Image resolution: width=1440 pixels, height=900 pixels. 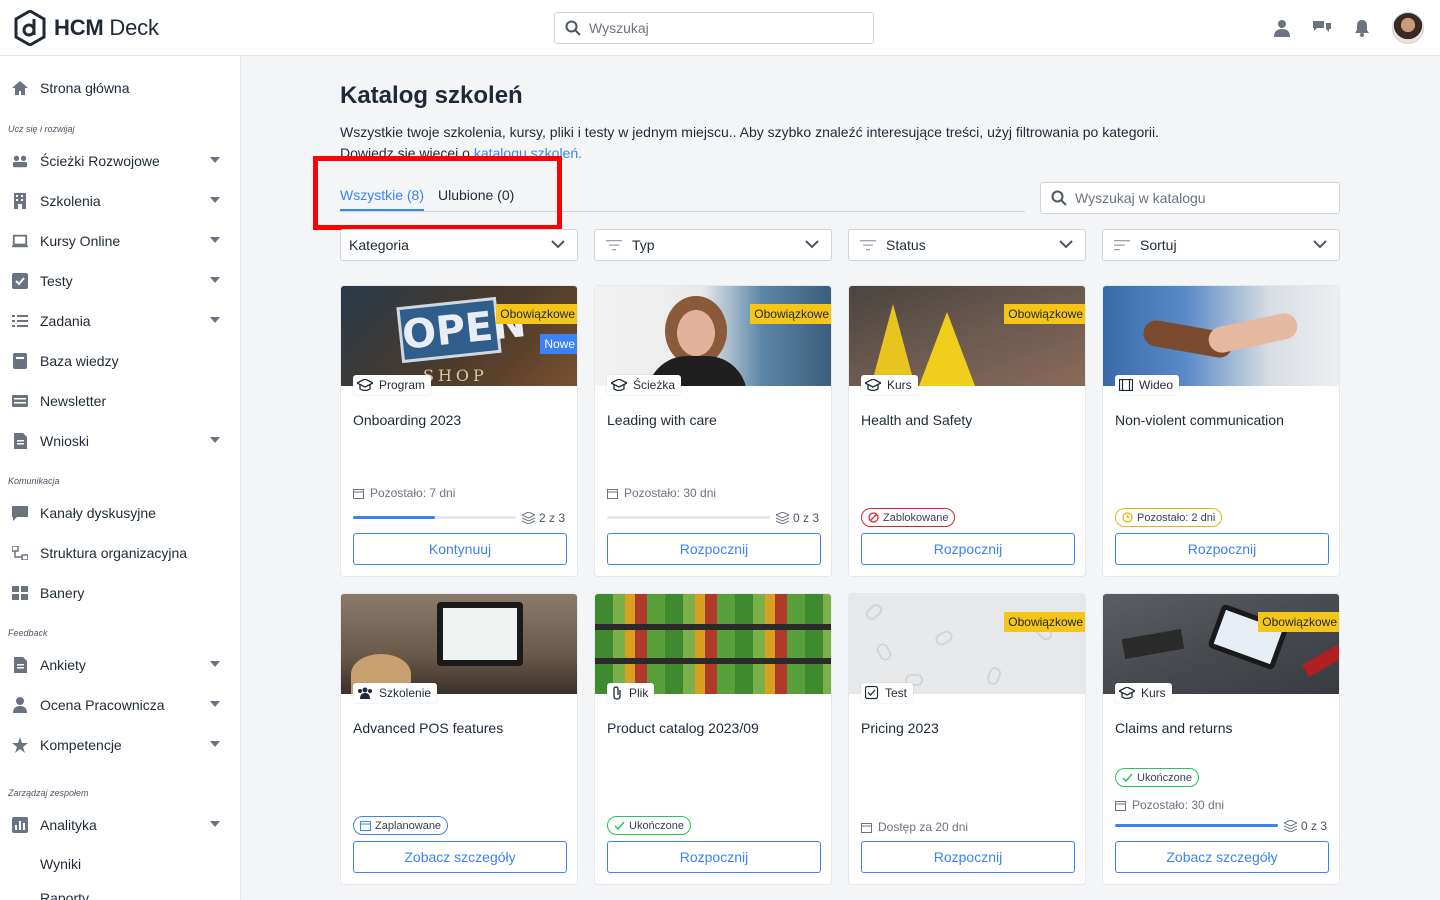 I want to click on person-face-image, so click(x=696, y=333).